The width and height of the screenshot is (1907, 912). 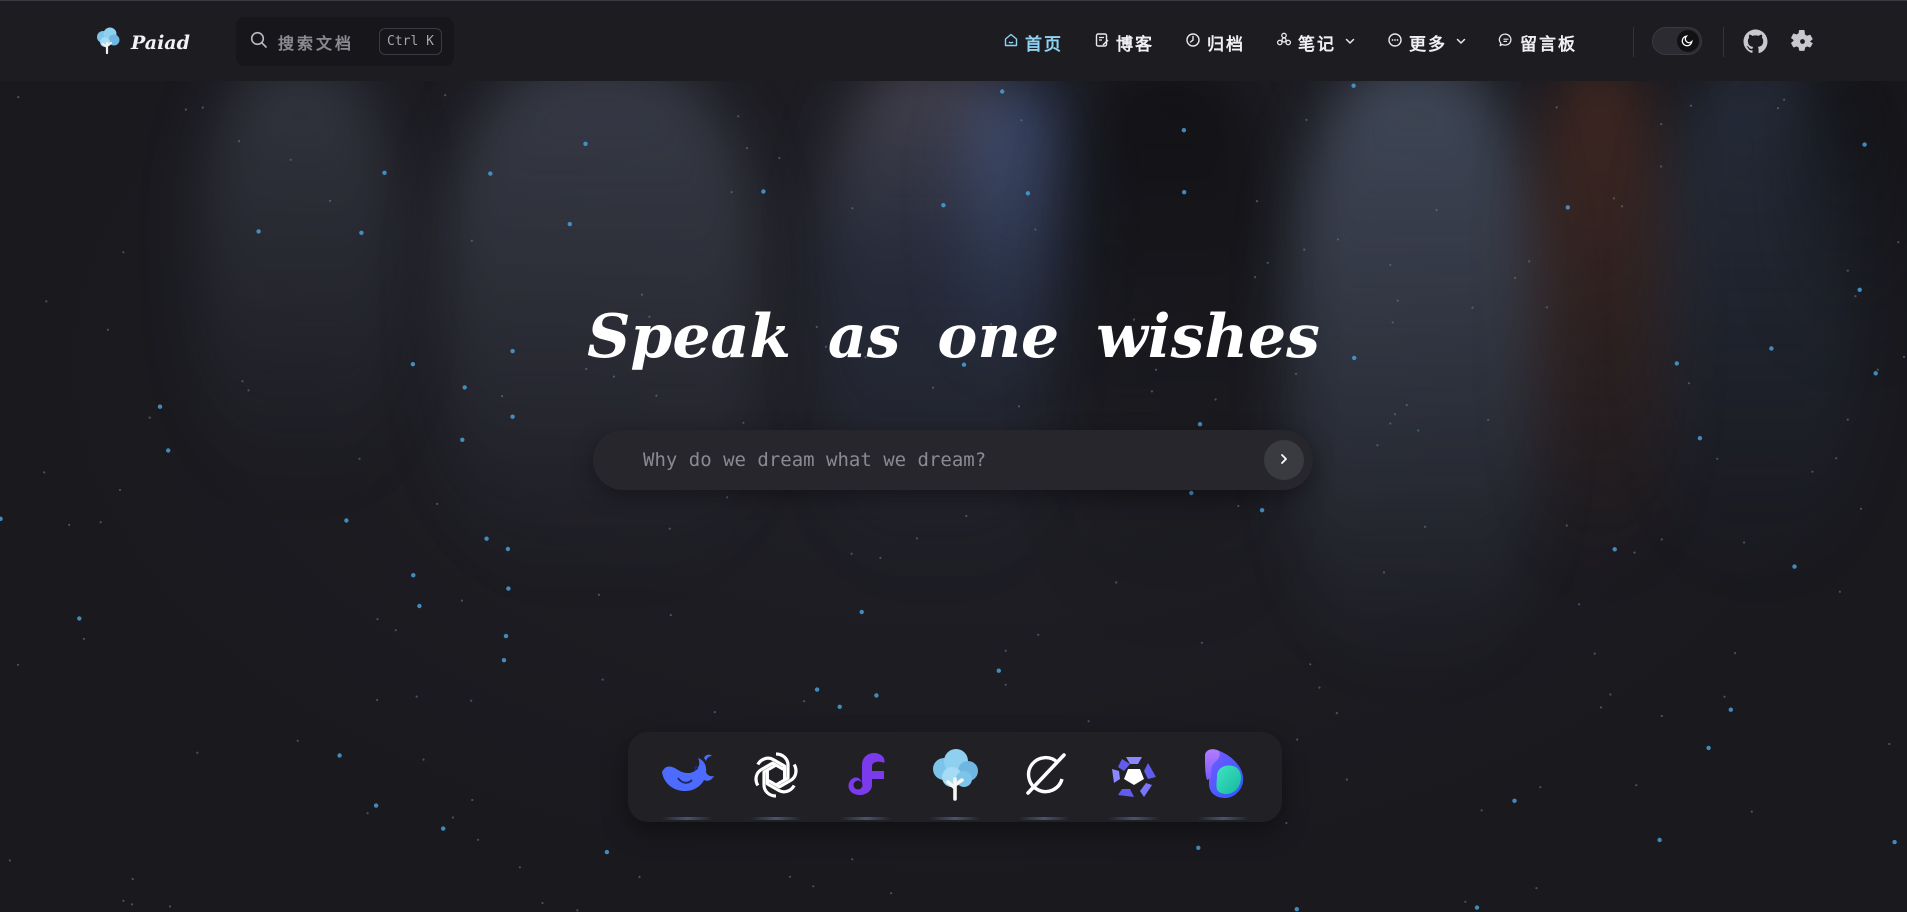 I want to click on nav-item-label: 更多, so click(x=1428, y=44).